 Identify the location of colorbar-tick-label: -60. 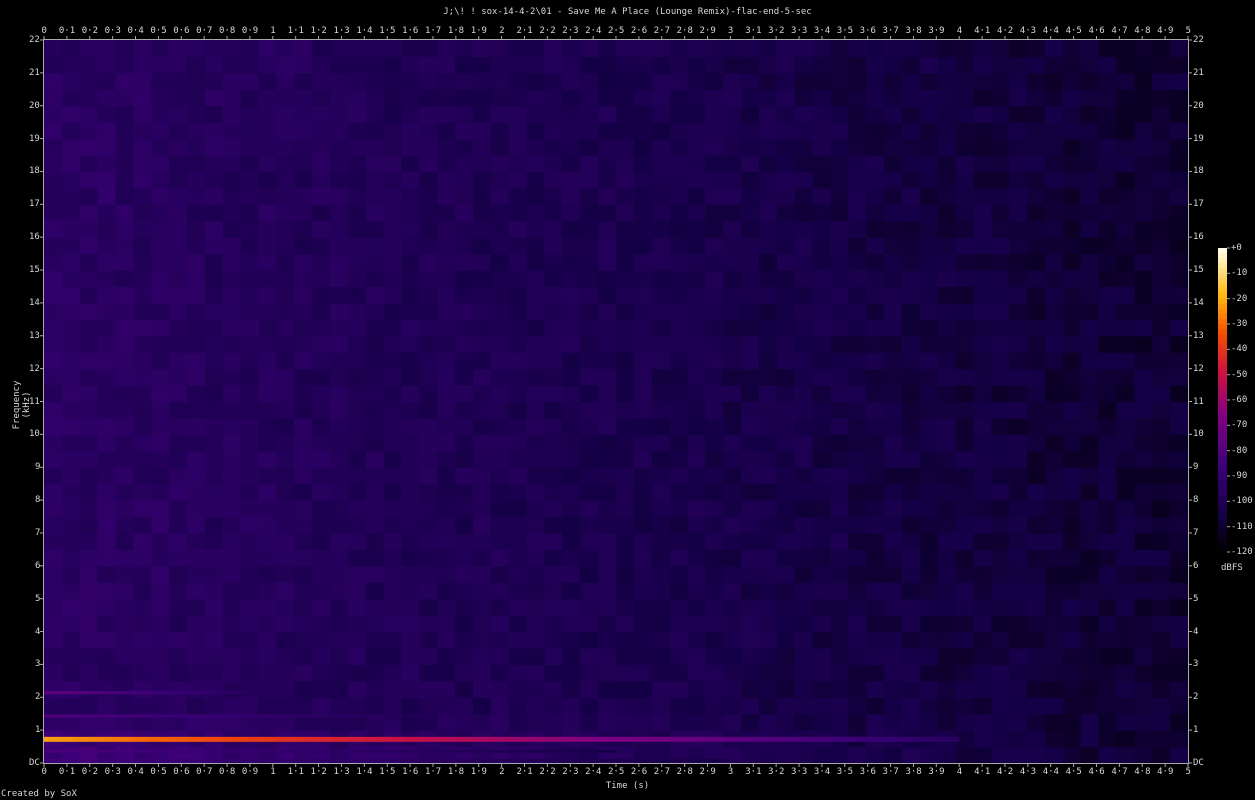
(1239, 400).